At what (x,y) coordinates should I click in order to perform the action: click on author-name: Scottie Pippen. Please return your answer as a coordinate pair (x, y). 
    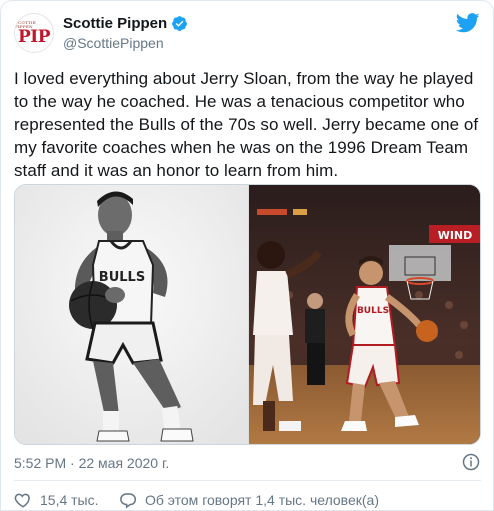
    Looking at the image, I should click on (125, 23).